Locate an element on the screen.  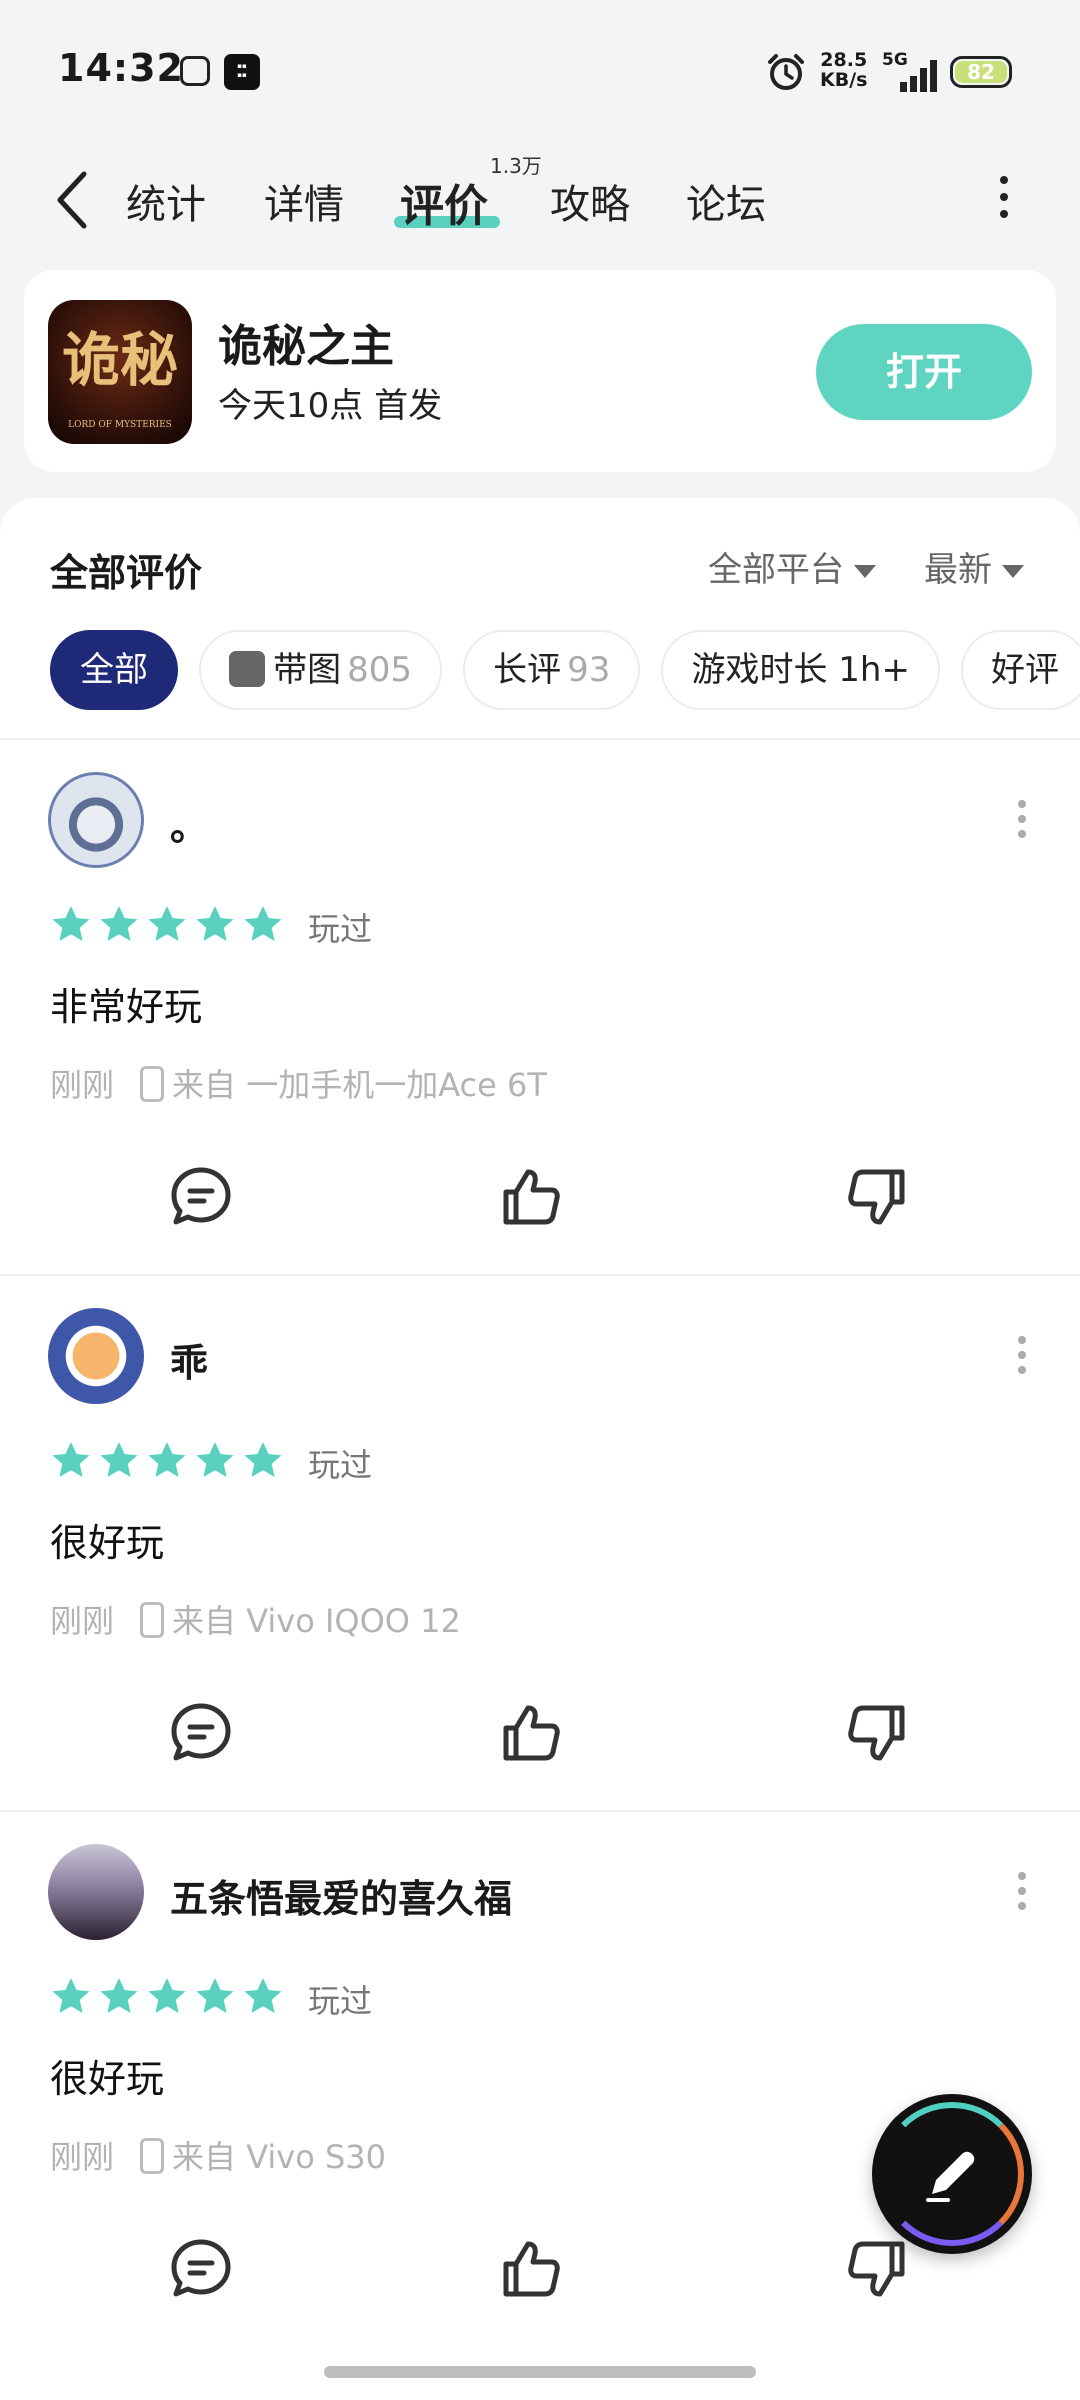
tab-details: 详情 is located at coordinates (304, 201).